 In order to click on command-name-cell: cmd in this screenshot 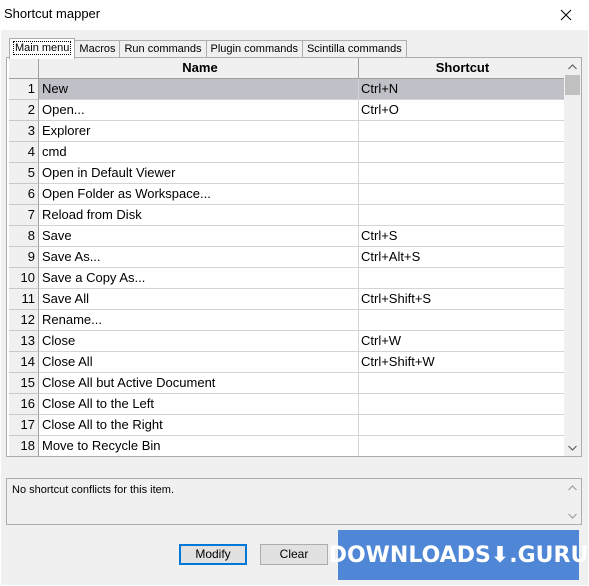, I will do `click(199, 152)`.